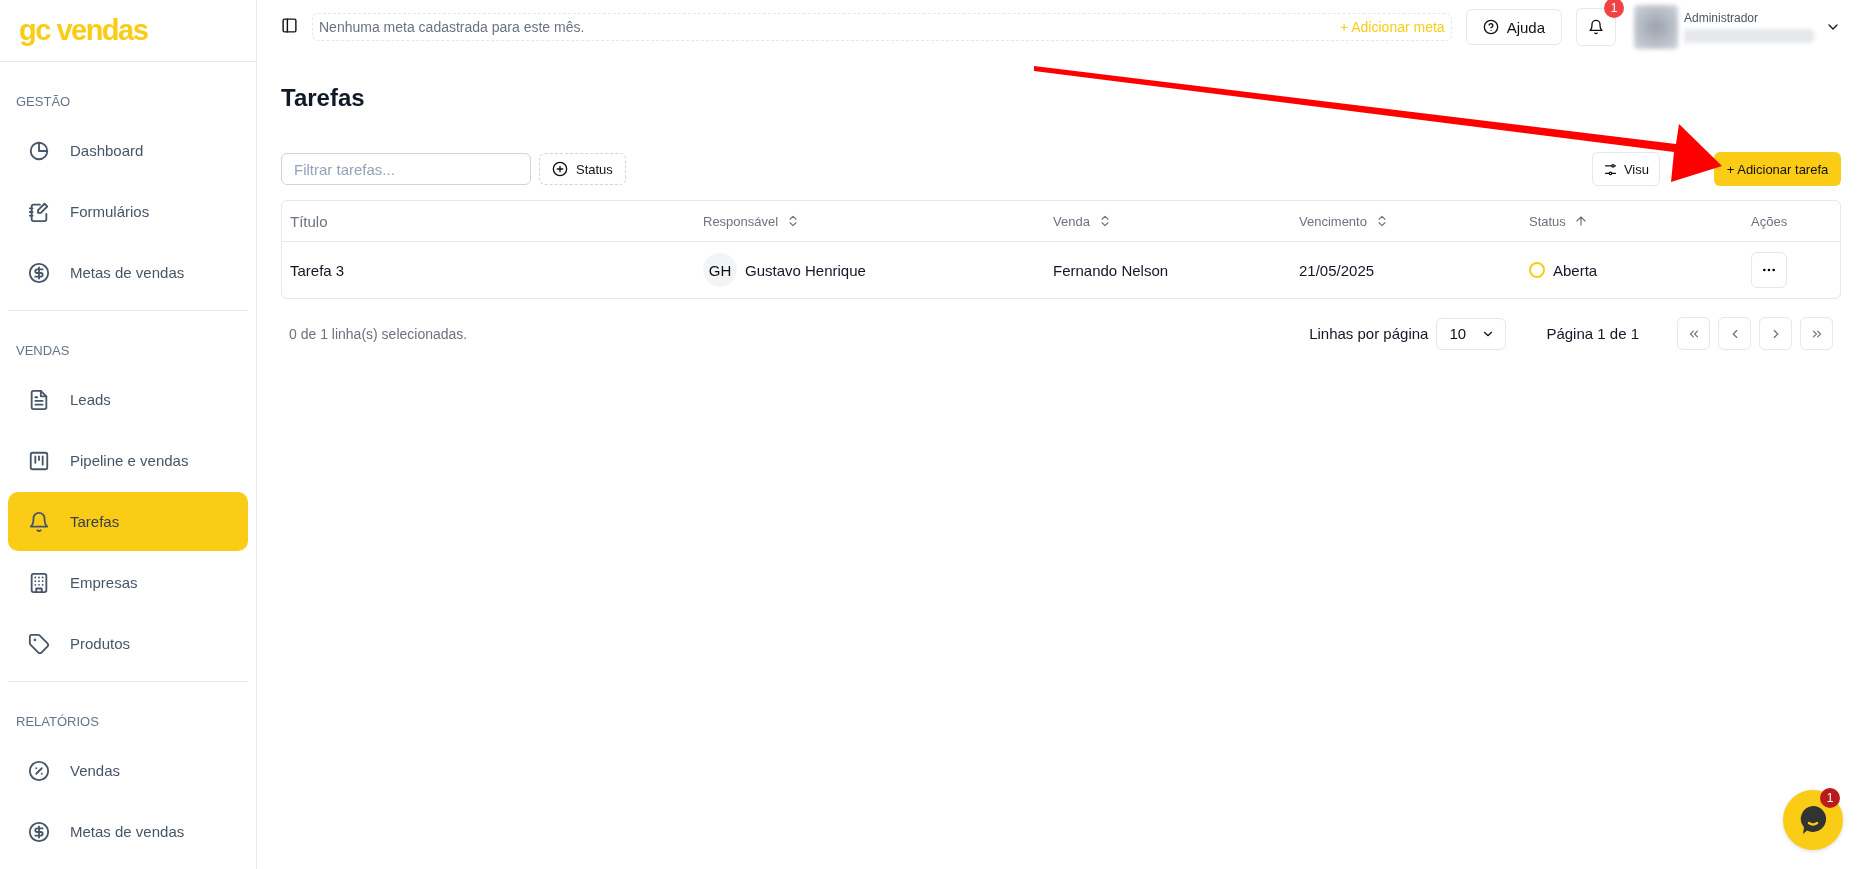 This screenshot has width=1865, height=869. I want to click on task-title: Tarefa 3, so click(317, 270).